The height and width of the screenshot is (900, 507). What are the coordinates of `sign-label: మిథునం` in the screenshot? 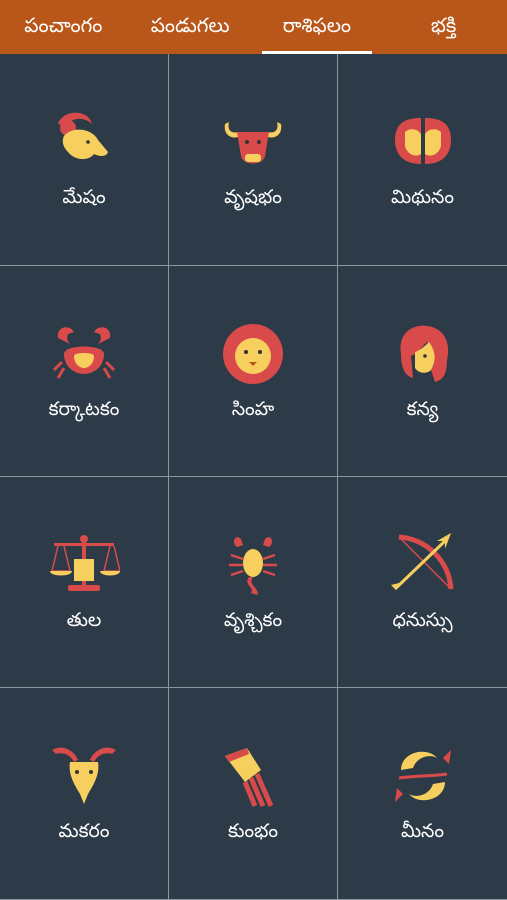 It's located at (422, 197).